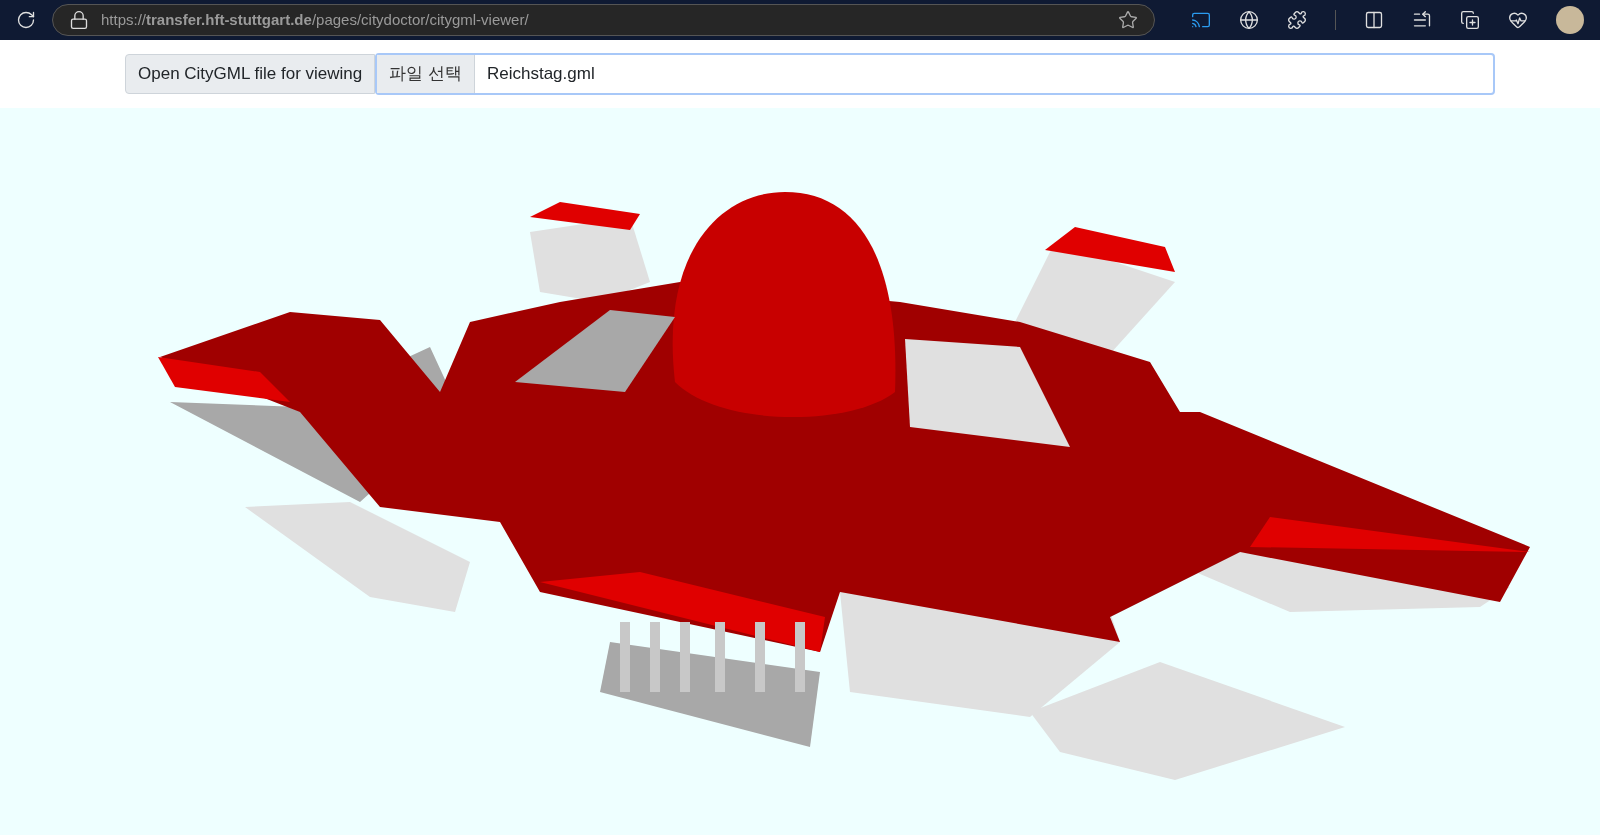 This screenshot has width=1600, height=835. I want to click on choose-file-button: 파일 선택, so click(426, 74).